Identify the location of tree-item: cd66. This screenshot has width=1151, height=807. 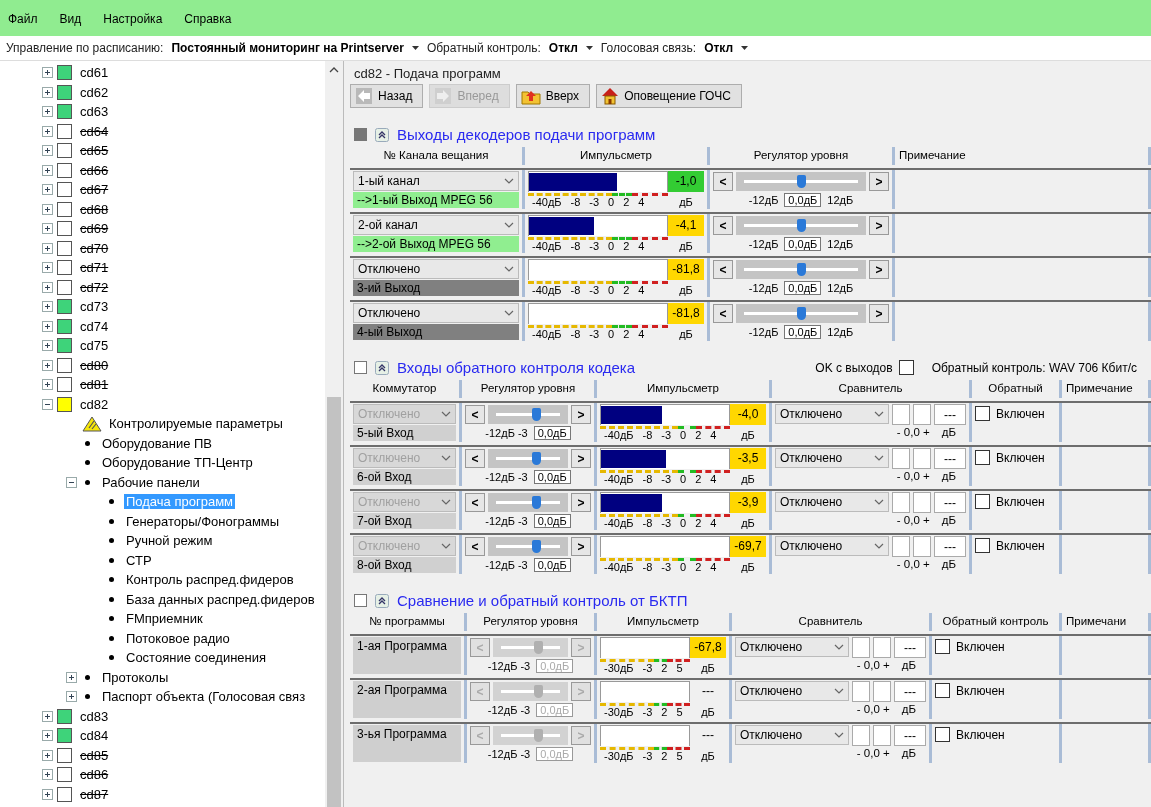
(94, 170).